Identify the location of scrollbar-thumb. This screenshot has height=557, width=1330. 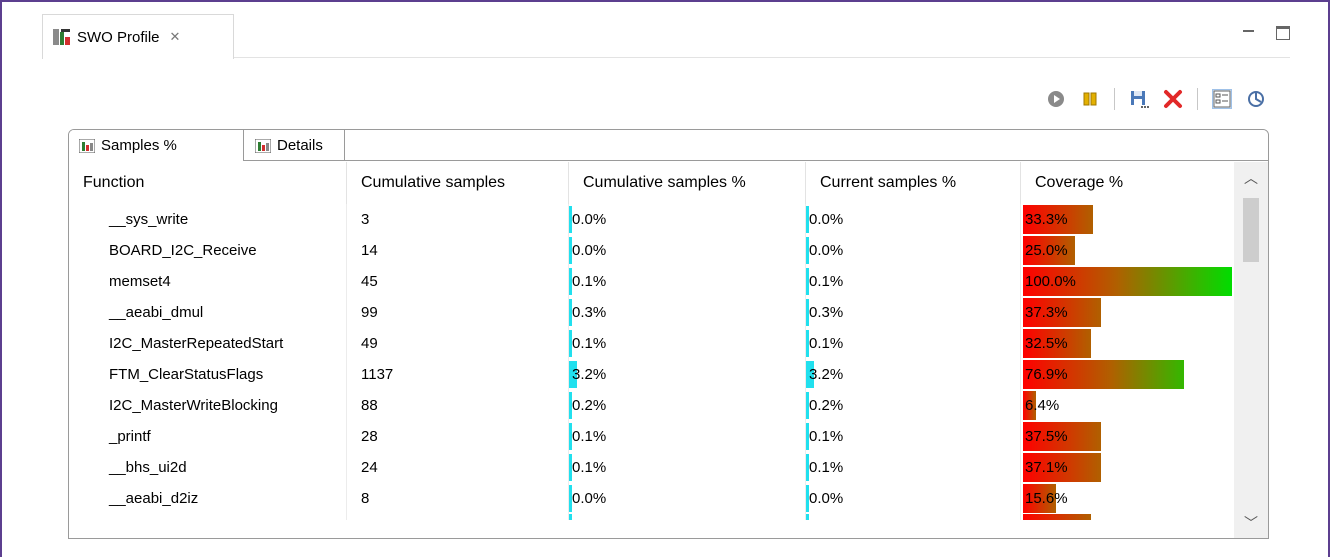
(1251, 230).